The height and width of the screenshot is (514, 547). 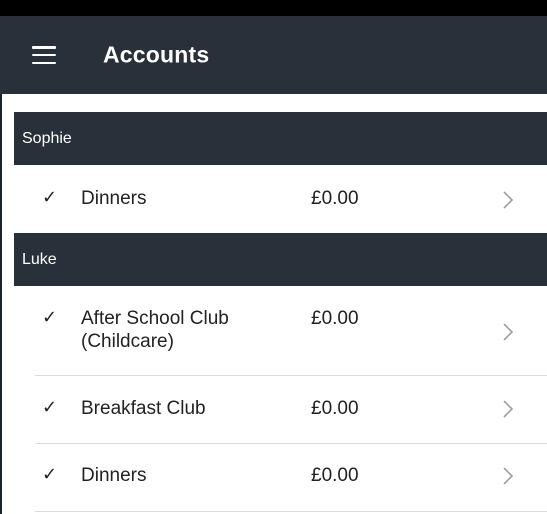 I want to click on account-name-line1: After School Club, so click(x=155, y=318).